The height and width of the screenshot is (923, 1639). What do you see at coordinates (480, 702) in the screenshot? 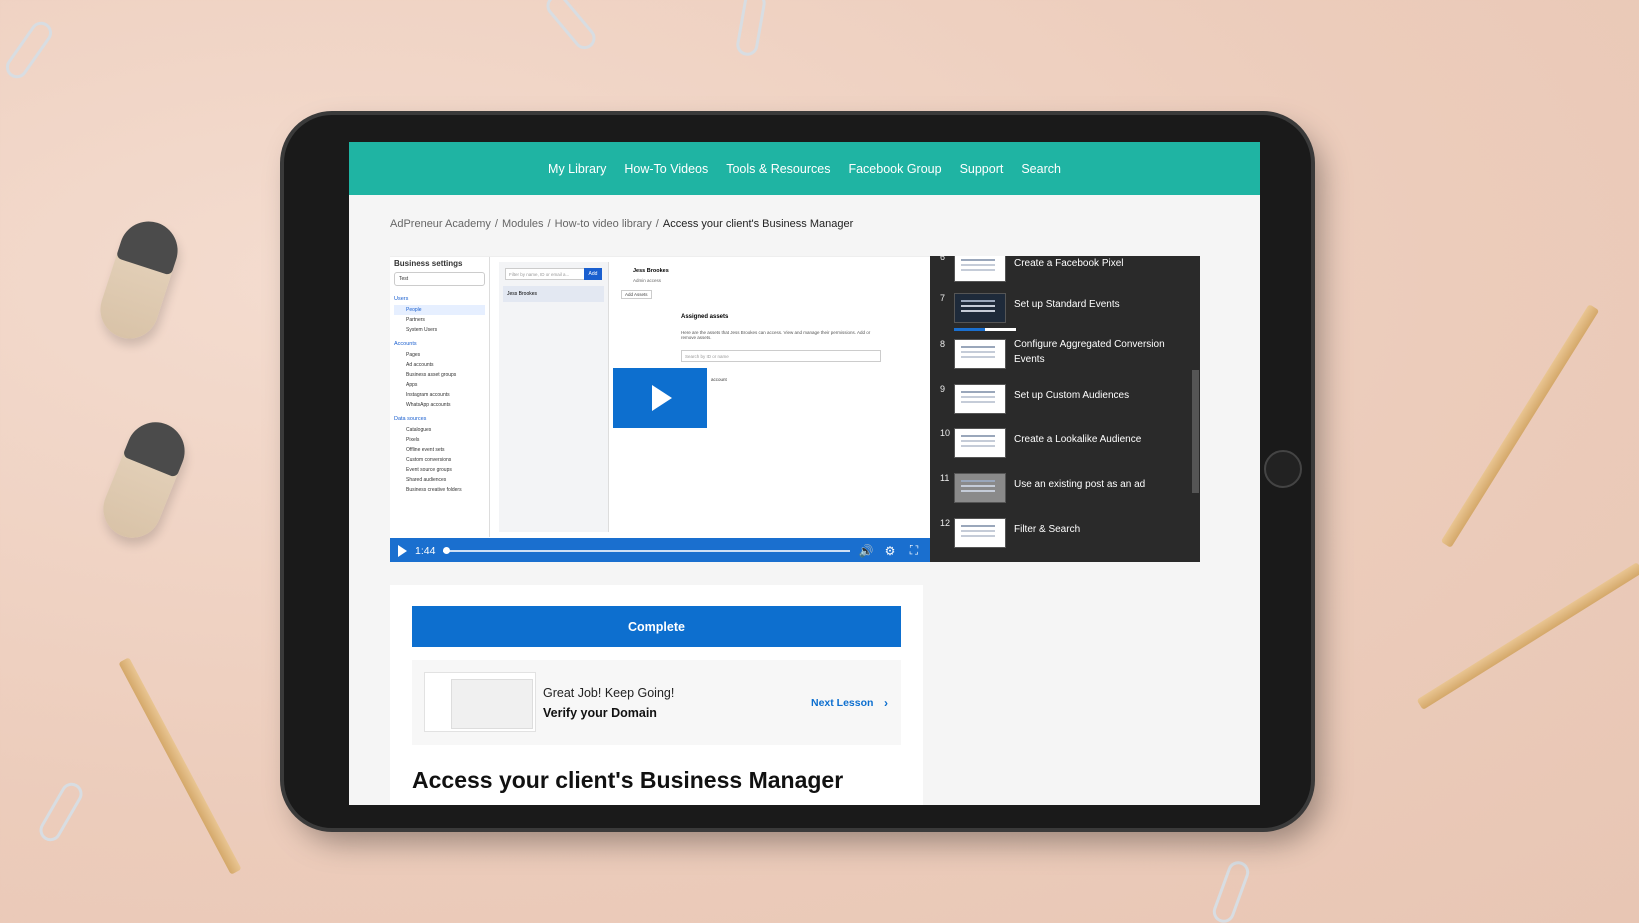
I see `next-lesson-thumbnail` at bounding box center [480, 702].